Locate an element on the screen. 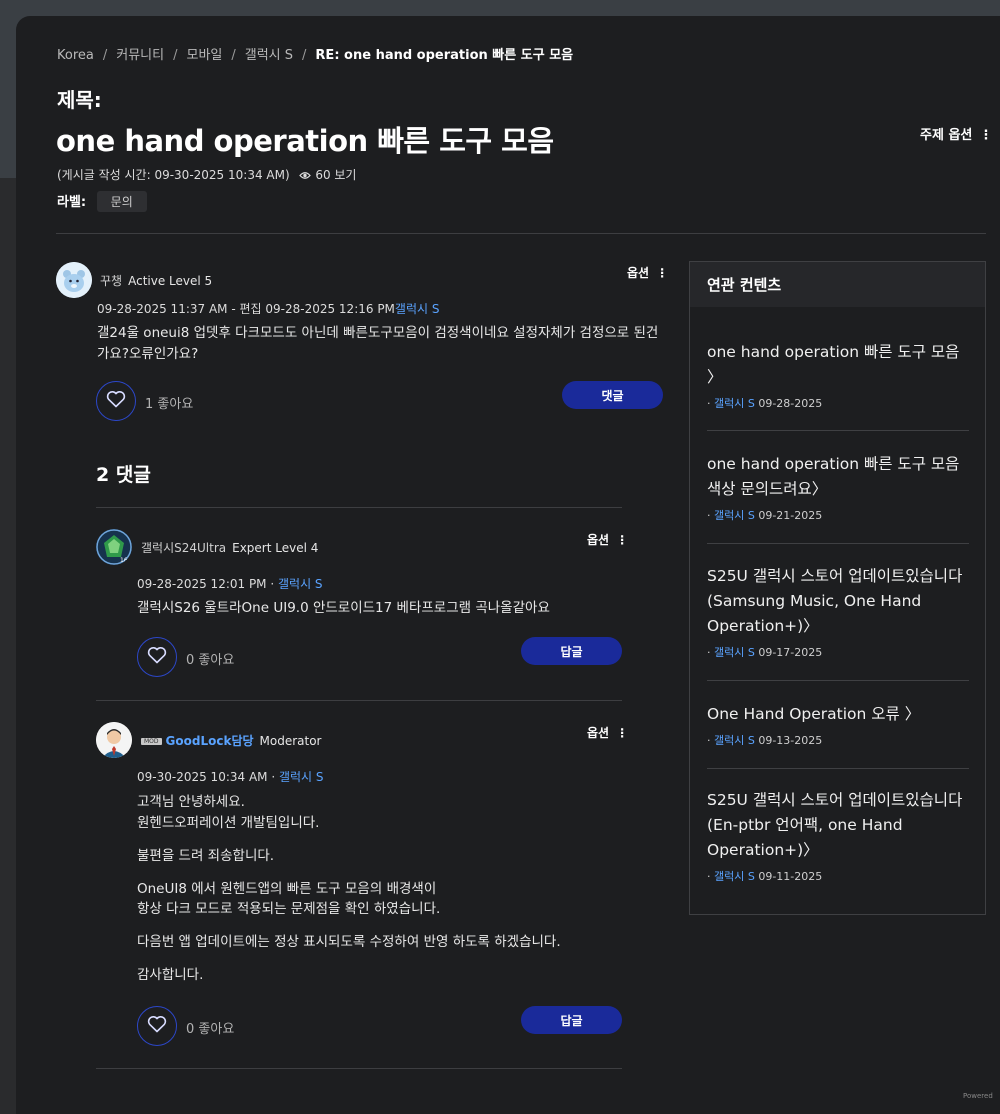  comment-timestamp: 09-28-2025 12:01 PM is located at coordinates (202, 584).